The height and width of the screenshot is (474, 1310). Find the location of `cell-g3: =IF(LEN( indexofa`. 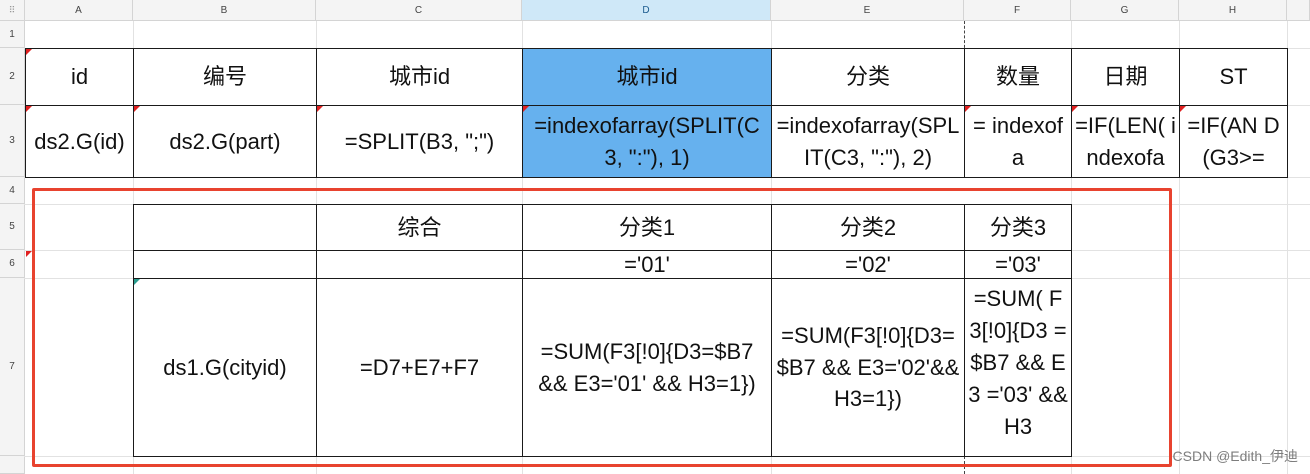

cell-g3: =IF(LEN( indexofa is located at coordinates (1125, 141).